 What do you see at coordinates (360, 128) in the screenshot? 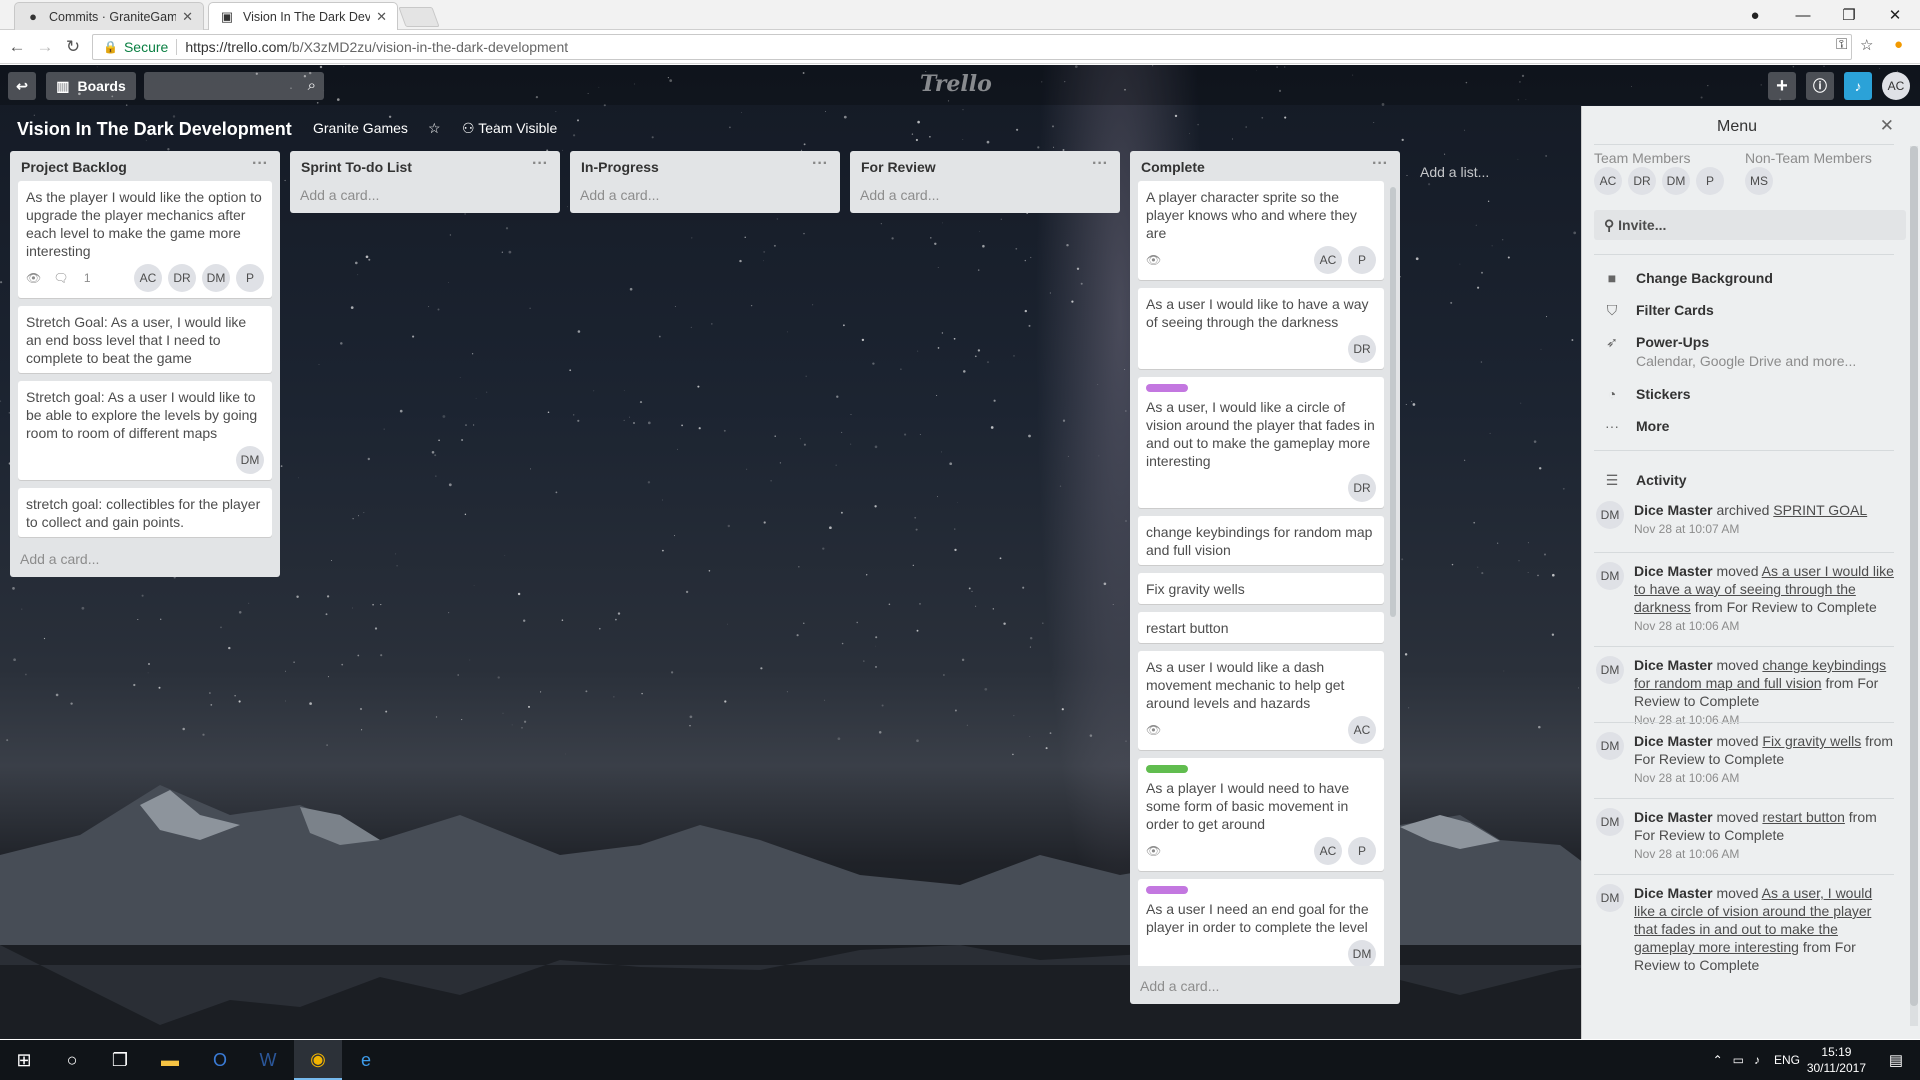
I see `board-team: Granite Games` at bounding box center [360, 128].